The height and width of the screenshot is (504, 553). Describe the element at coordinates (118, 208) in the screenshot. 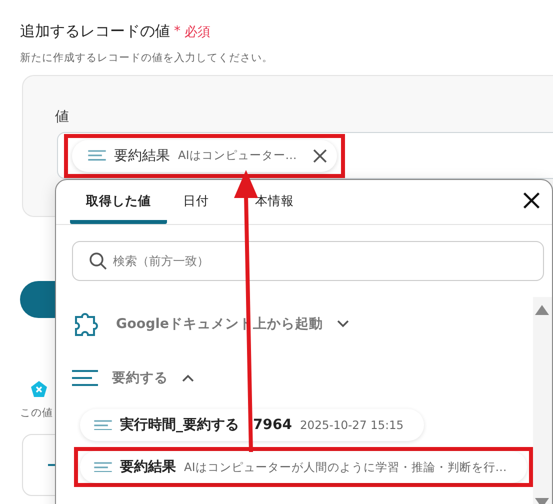

I see `picker-tab: 取得した値` at that location.